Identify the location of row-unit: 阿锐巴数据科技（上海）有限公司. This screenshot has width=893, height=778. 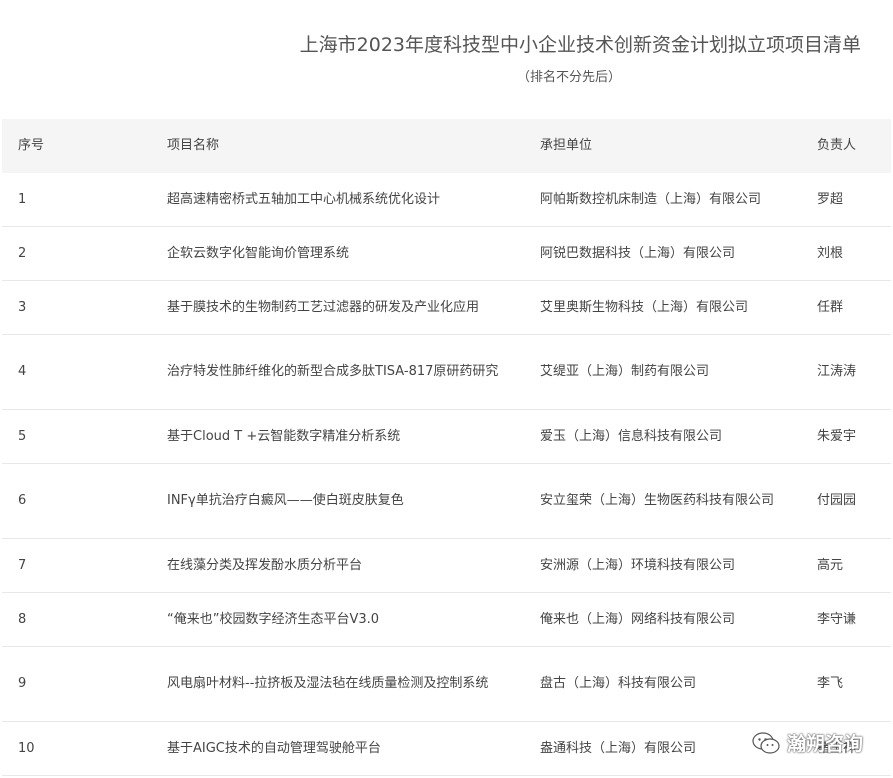
(638, 253).